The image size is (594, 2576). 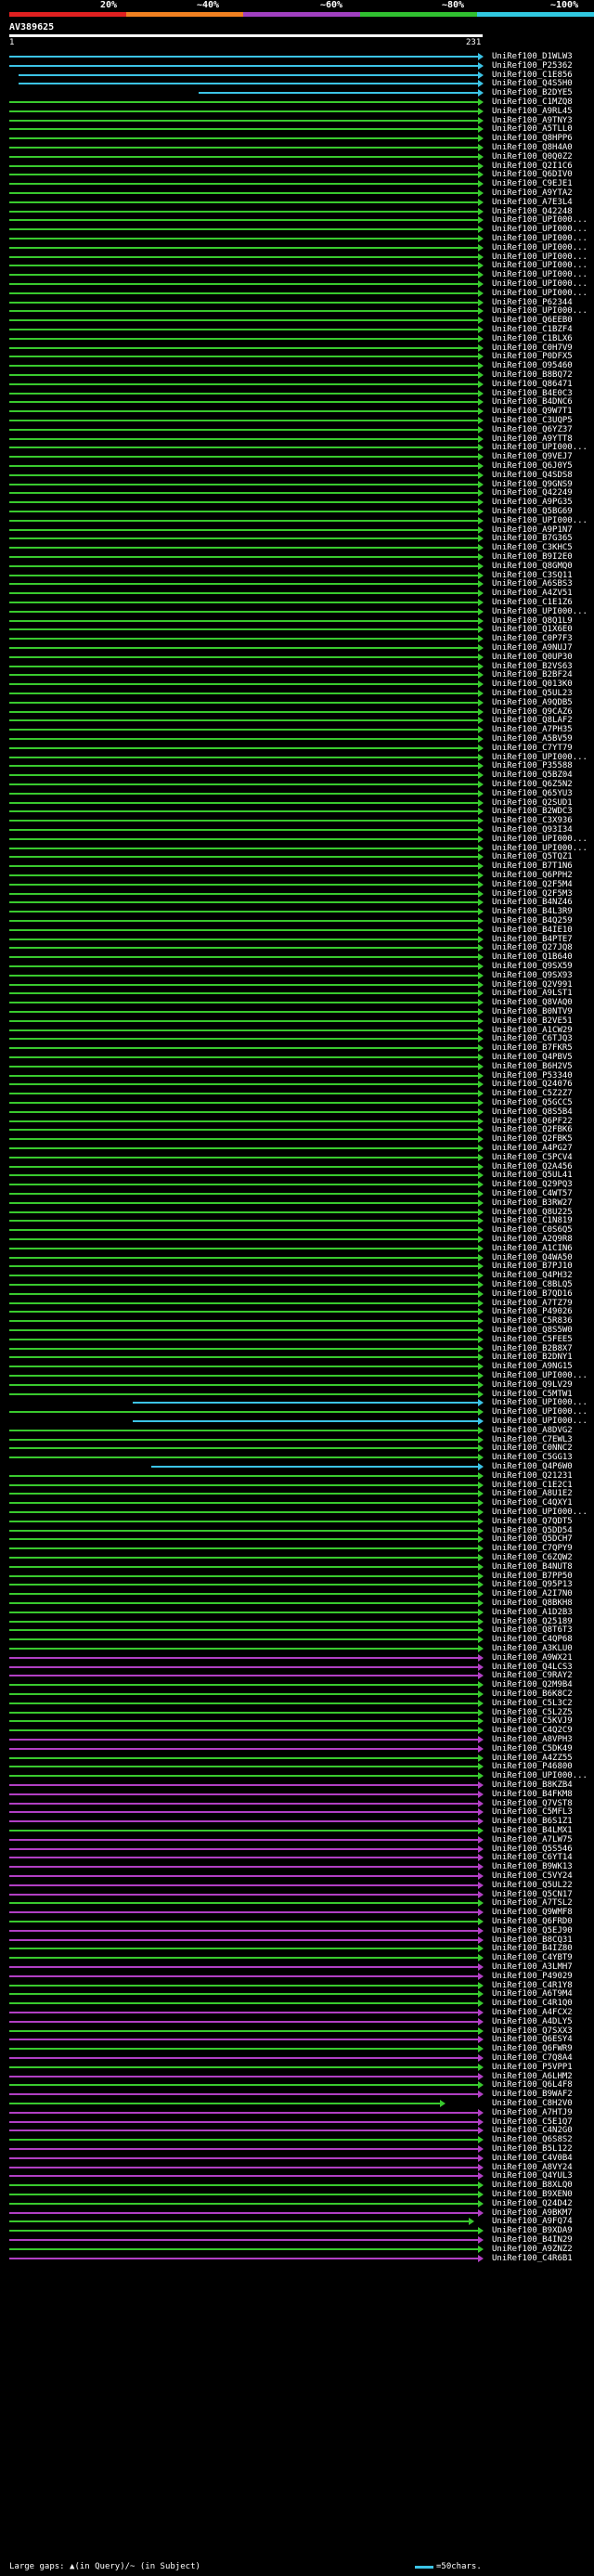 What do you see at coordinates (246, 35) in the screenshot?
I see `query-bar` at bounding box center [246, 35].